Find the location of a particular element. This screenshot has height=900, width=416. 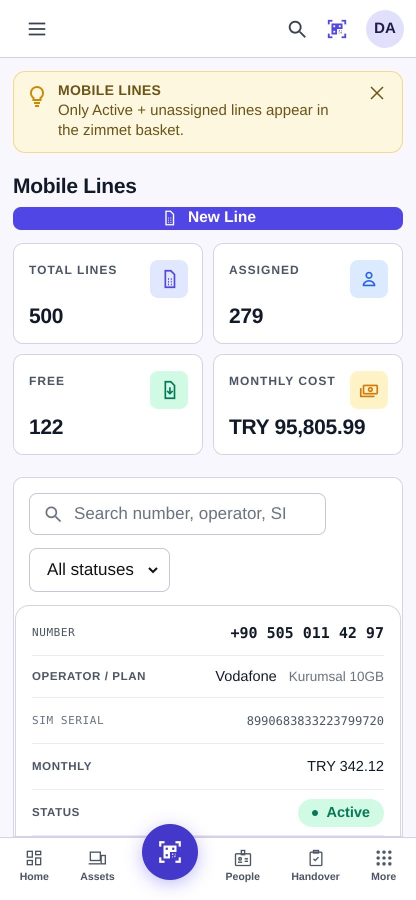

people-icon is located at coordinates (242, 858).